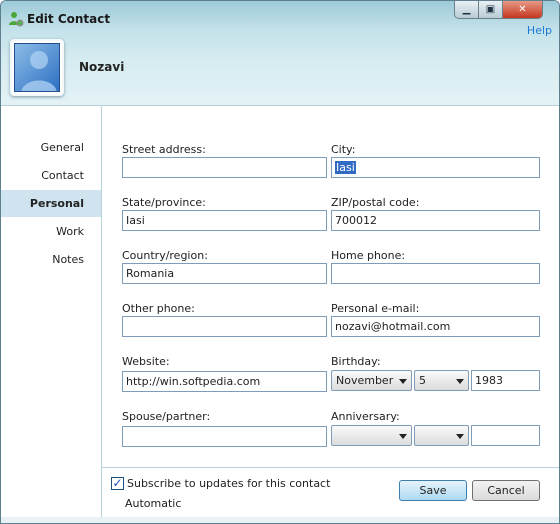 This screenshot has height=524, width=560. What do you see at coordinates (51, 259) in the screenshot?
I see `nav-item-notes: Notes` at bounding box center [51, 259].